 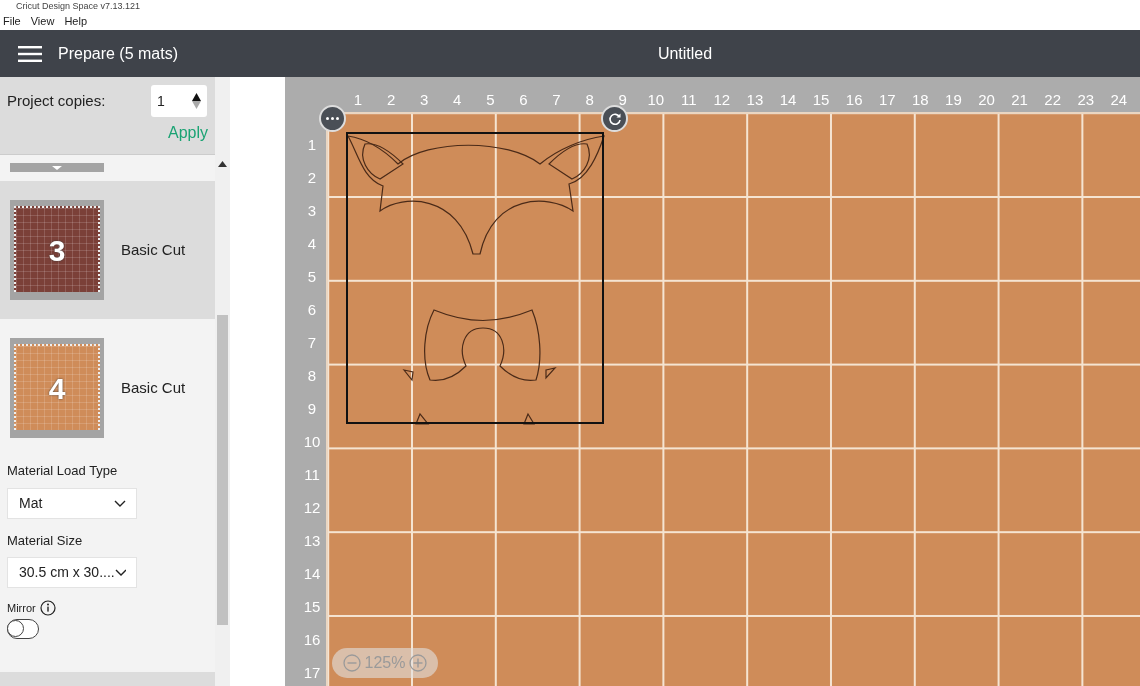 I want to click on mirror-toggle, so click(x=23, y=628).